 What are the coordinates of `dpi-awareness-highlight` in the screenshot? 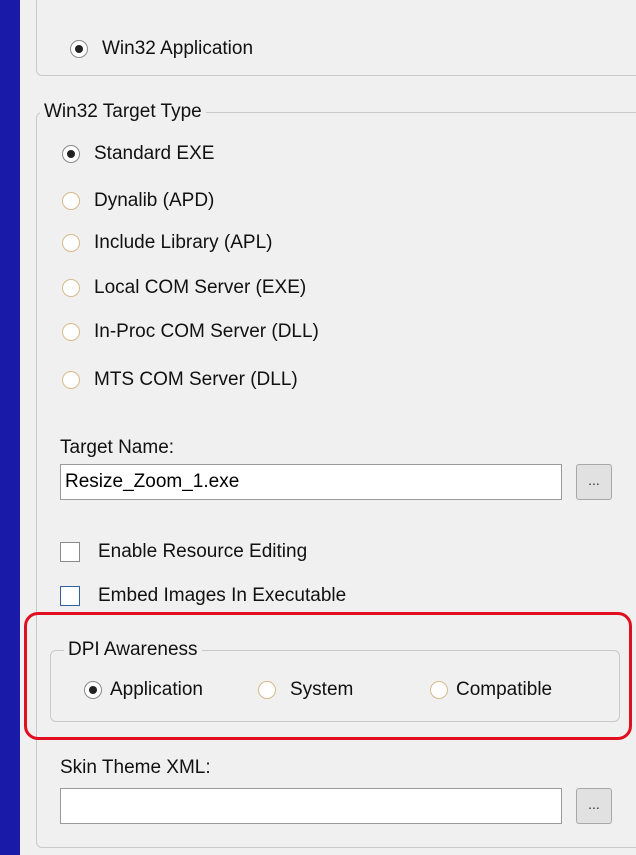 It's located at (328, 676).